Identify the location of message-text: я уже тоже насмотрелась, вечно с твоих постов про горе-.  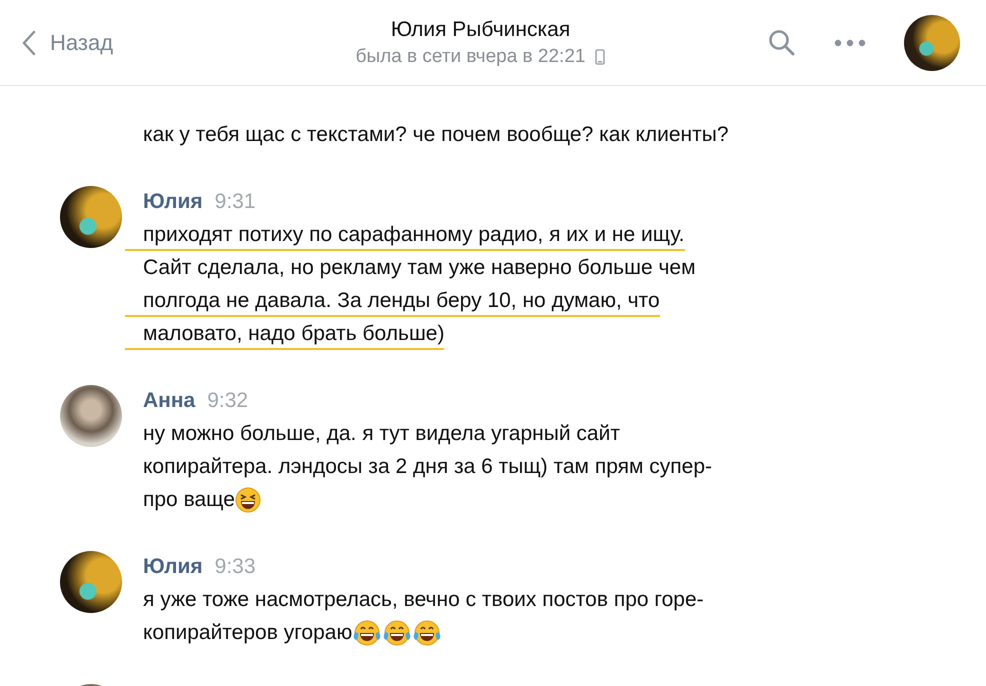
(423, 600).